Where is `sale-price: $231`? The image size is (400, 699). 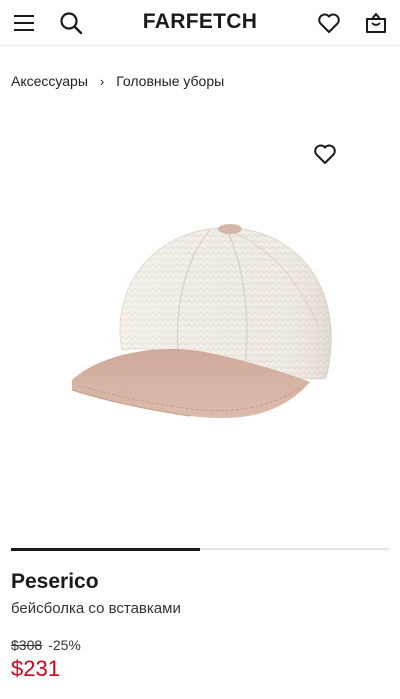
sale-price: $231 is located at coordinates (35, 668).